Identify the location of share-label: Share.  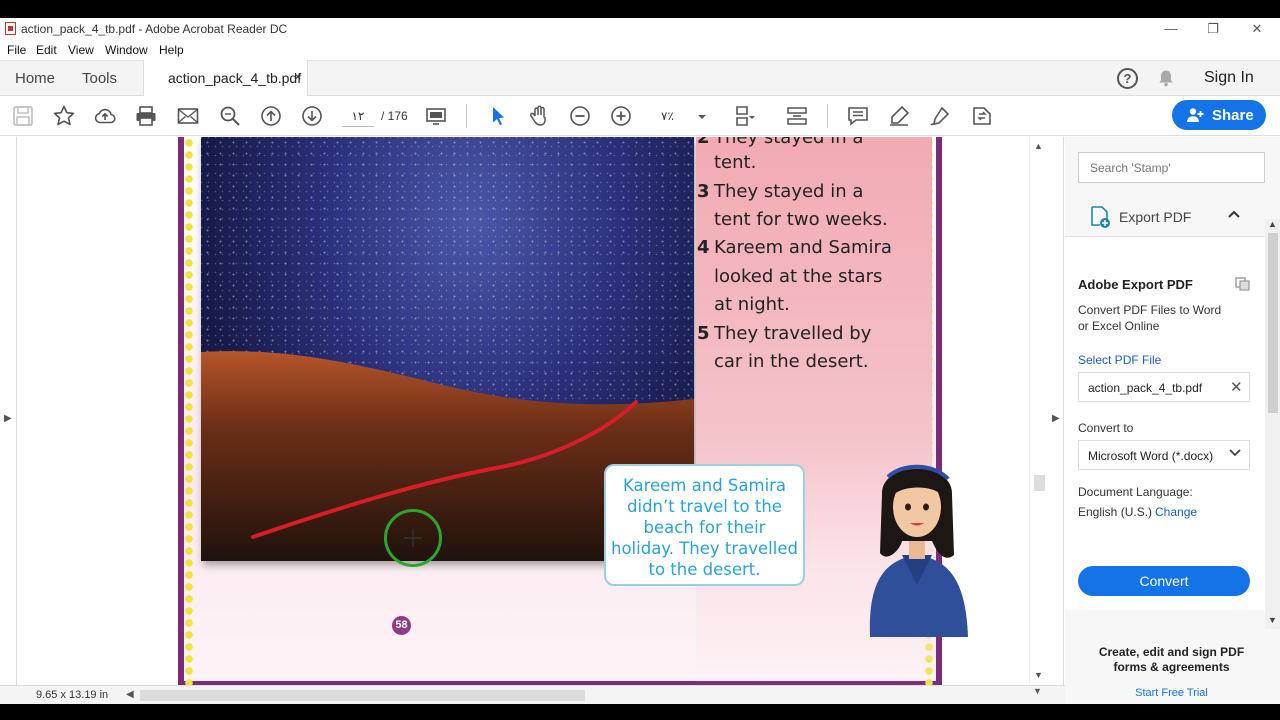
(1233, 115).